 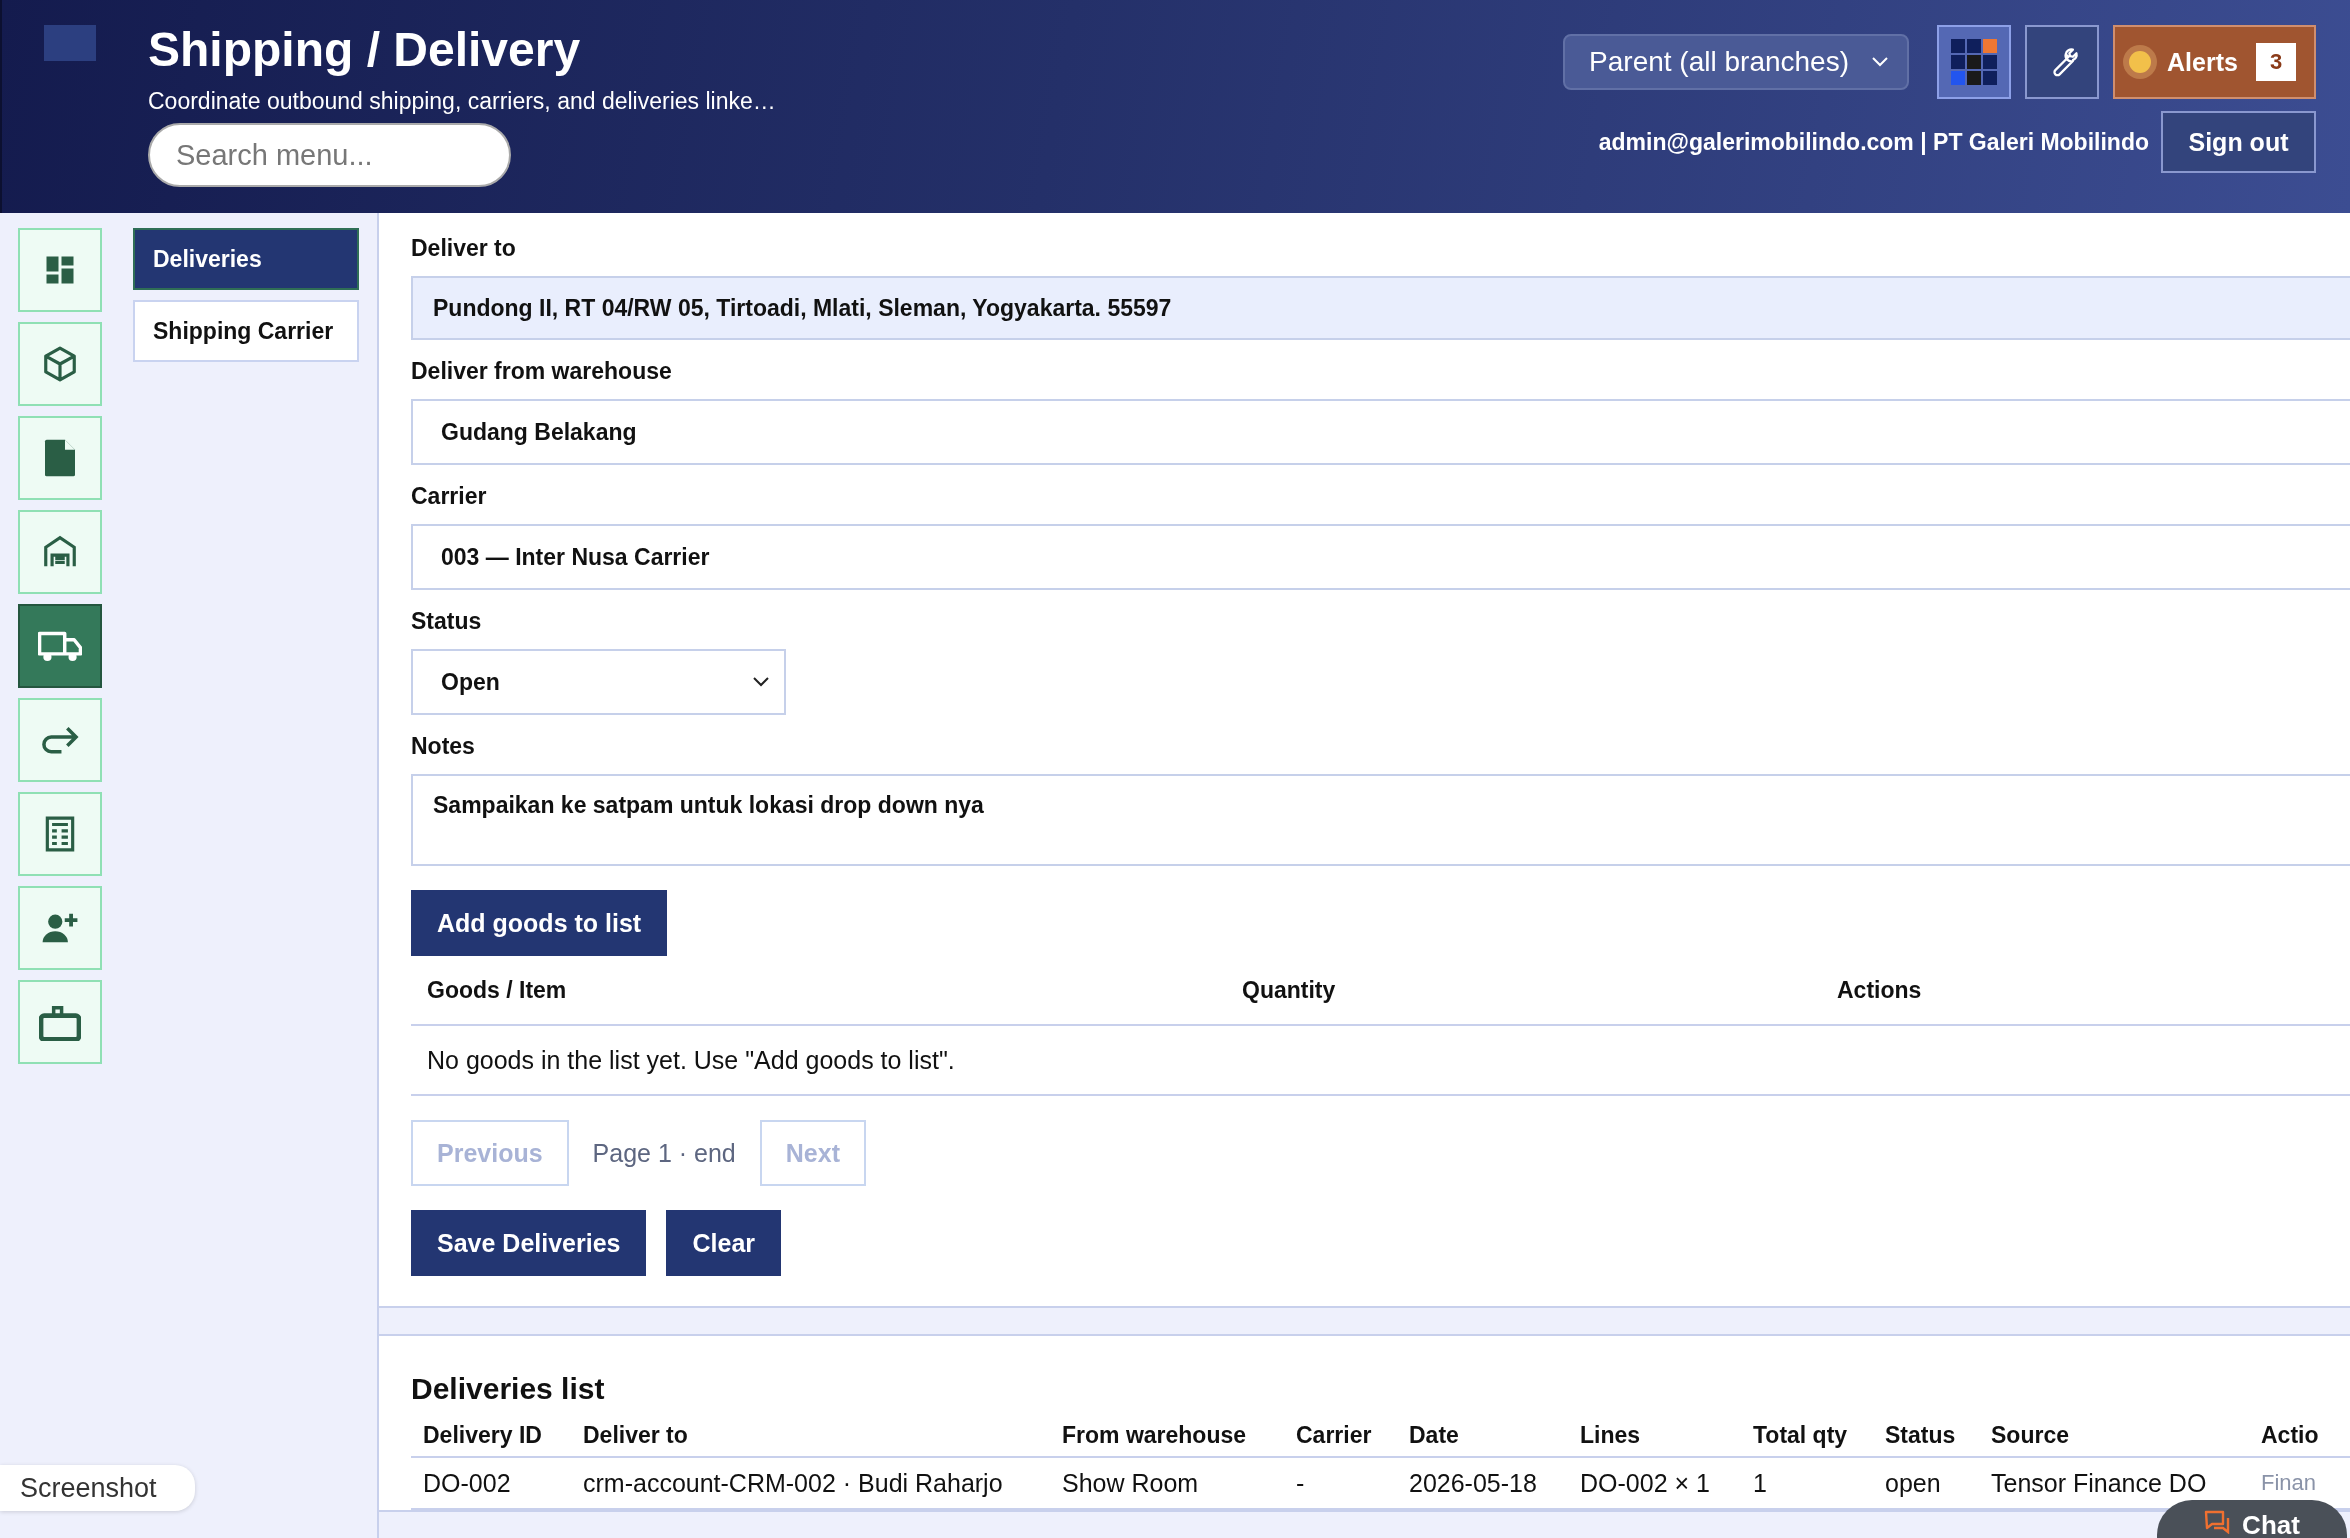 What do you see at coordinates (467, 1483) in the screenshot?
I see `table-cell-text: DO-002` at bounding box center [467, 1483].